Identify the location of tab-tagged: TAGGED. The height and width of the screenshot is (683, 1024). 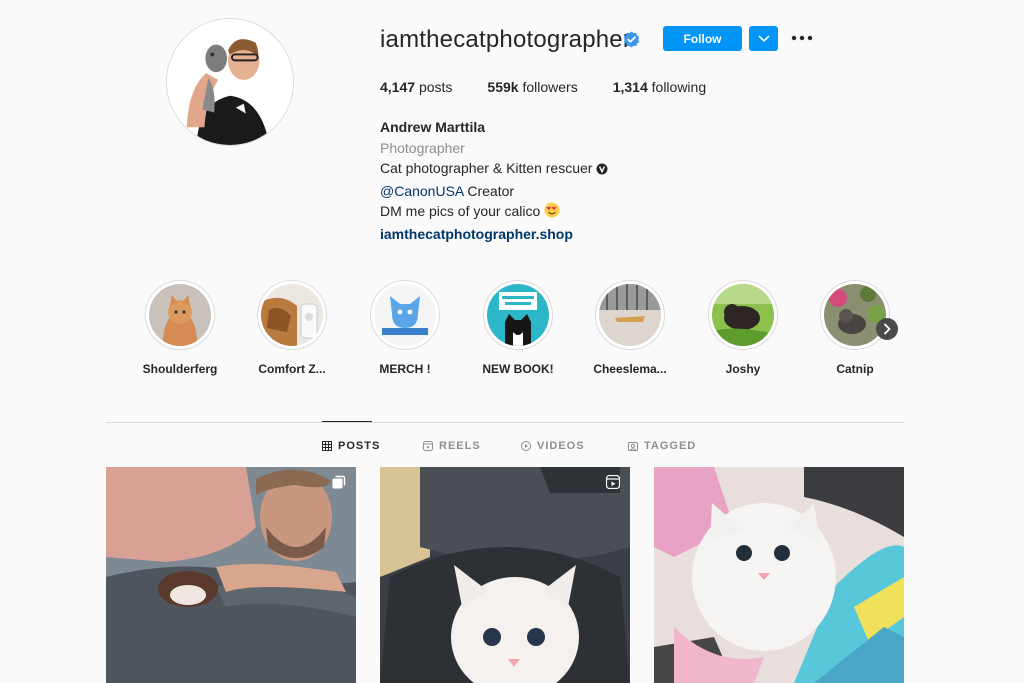
(662, 446).